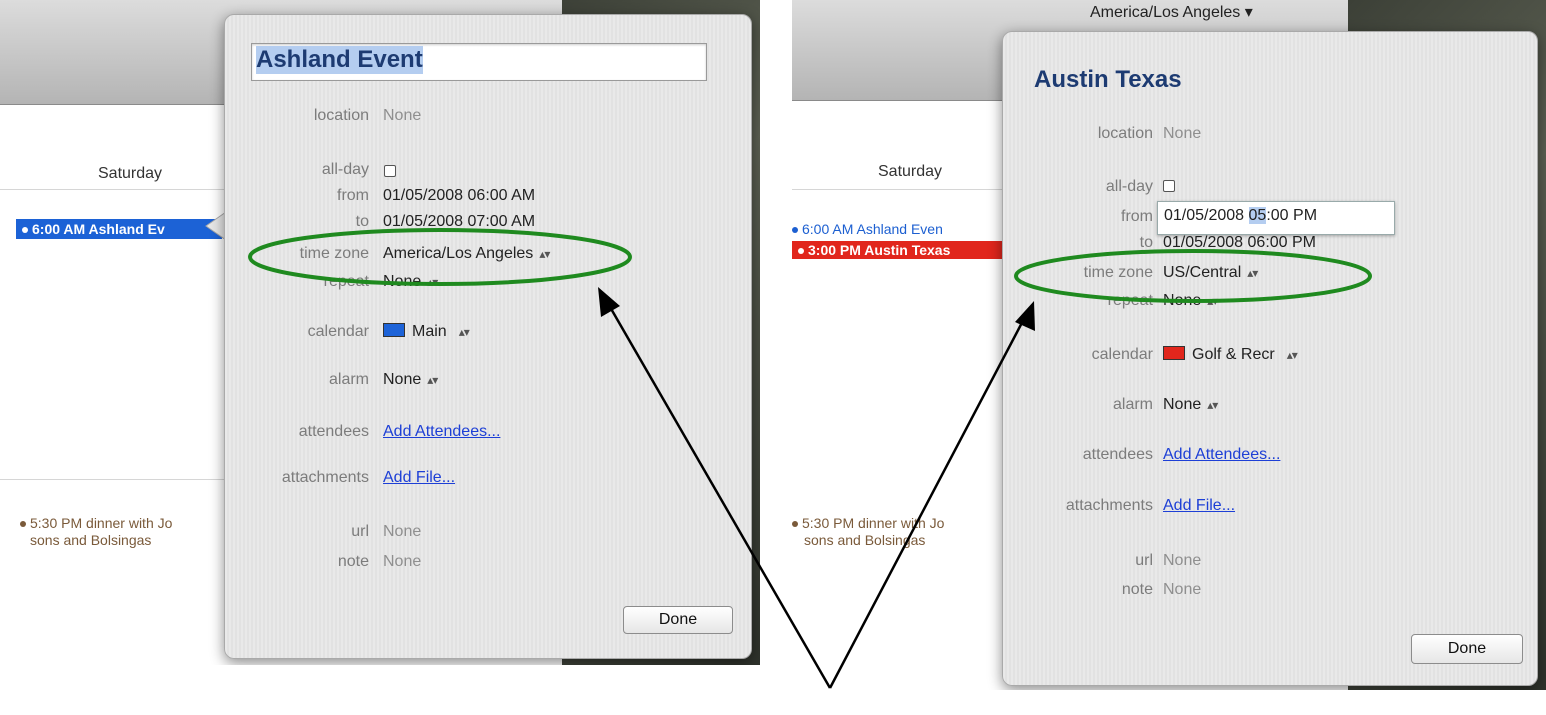  What do you see at coordinates (440, 257) in the screenshot?
I see `highlight-ellipse-left` at bounding box center [440, 257].